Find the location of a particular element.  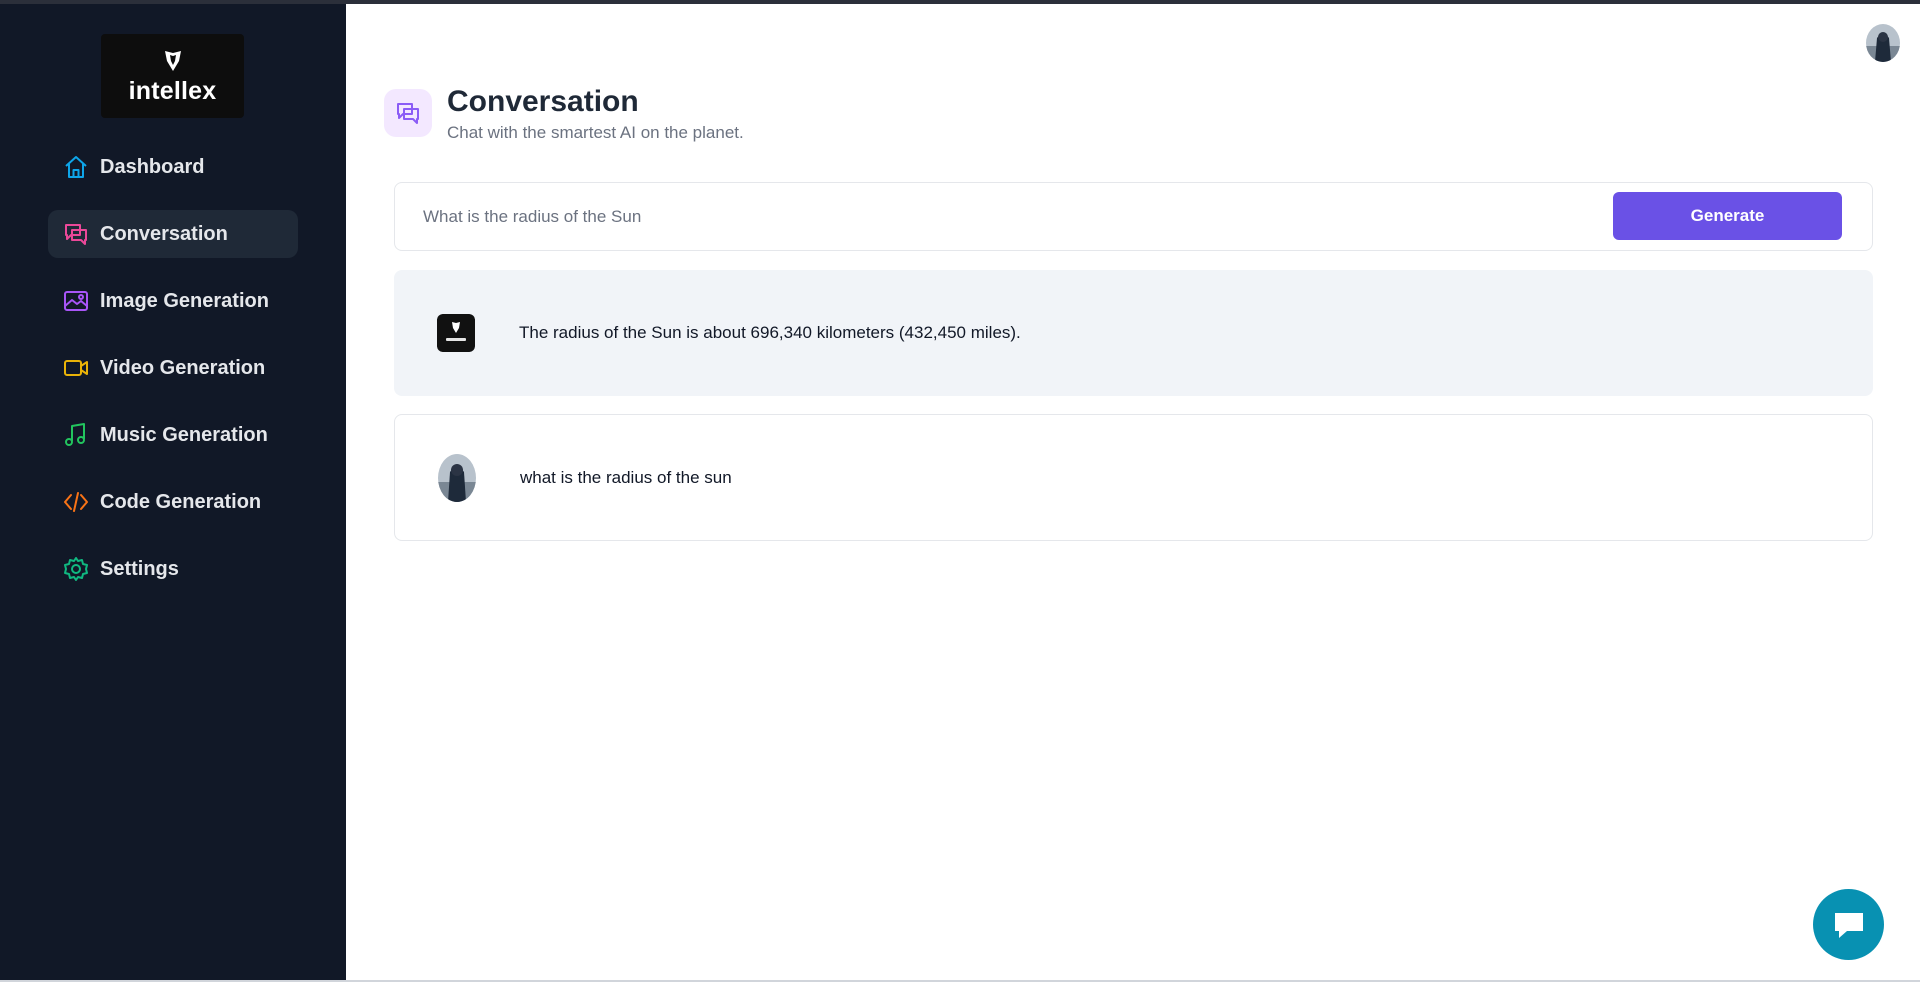

music-icon is located at coordinates (75, 434).